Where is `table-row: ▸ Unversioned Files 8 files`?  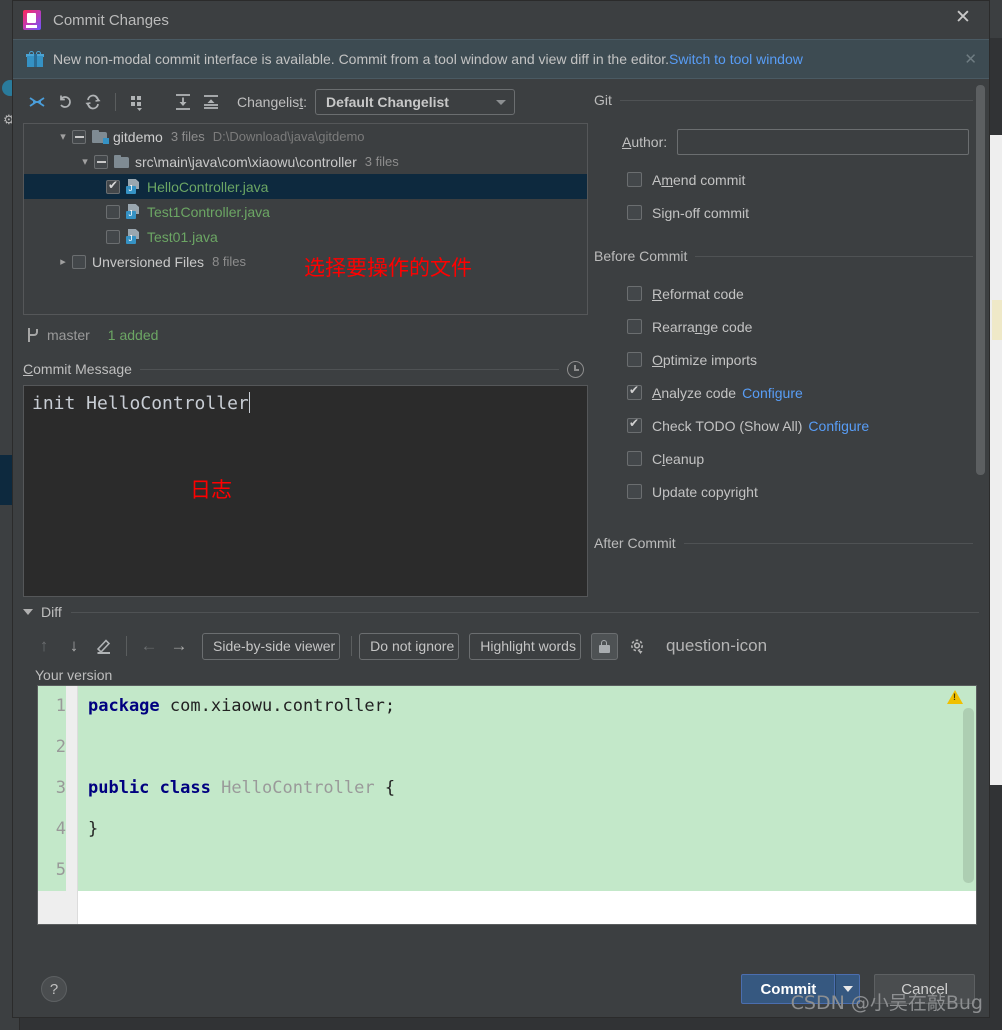 table-row: ▸ Unversioned Files 8 files is located at coordinates (305, 261).